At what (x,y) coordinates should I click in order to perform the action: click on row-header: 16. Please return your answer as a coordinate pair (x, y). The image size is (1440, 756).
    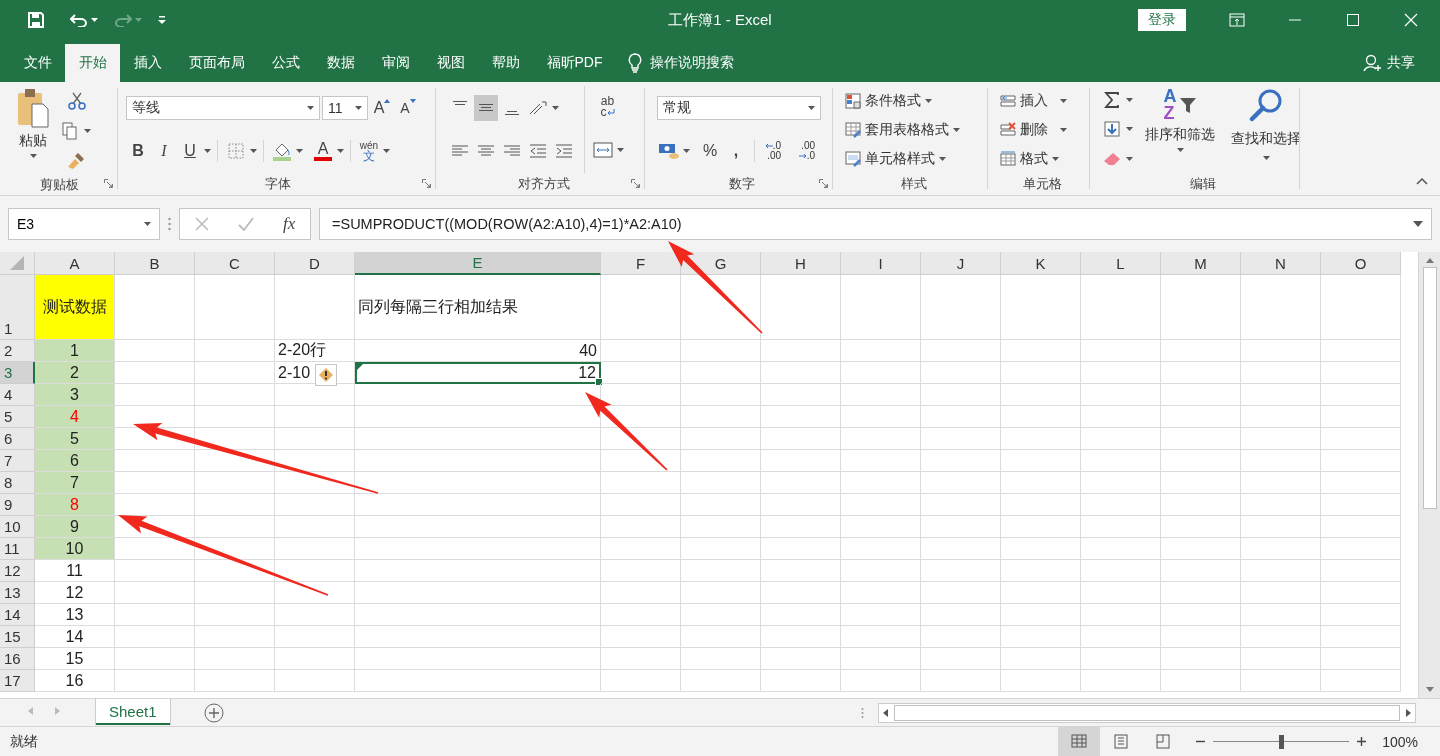
    Looking at the image, I should click on (17, 659).